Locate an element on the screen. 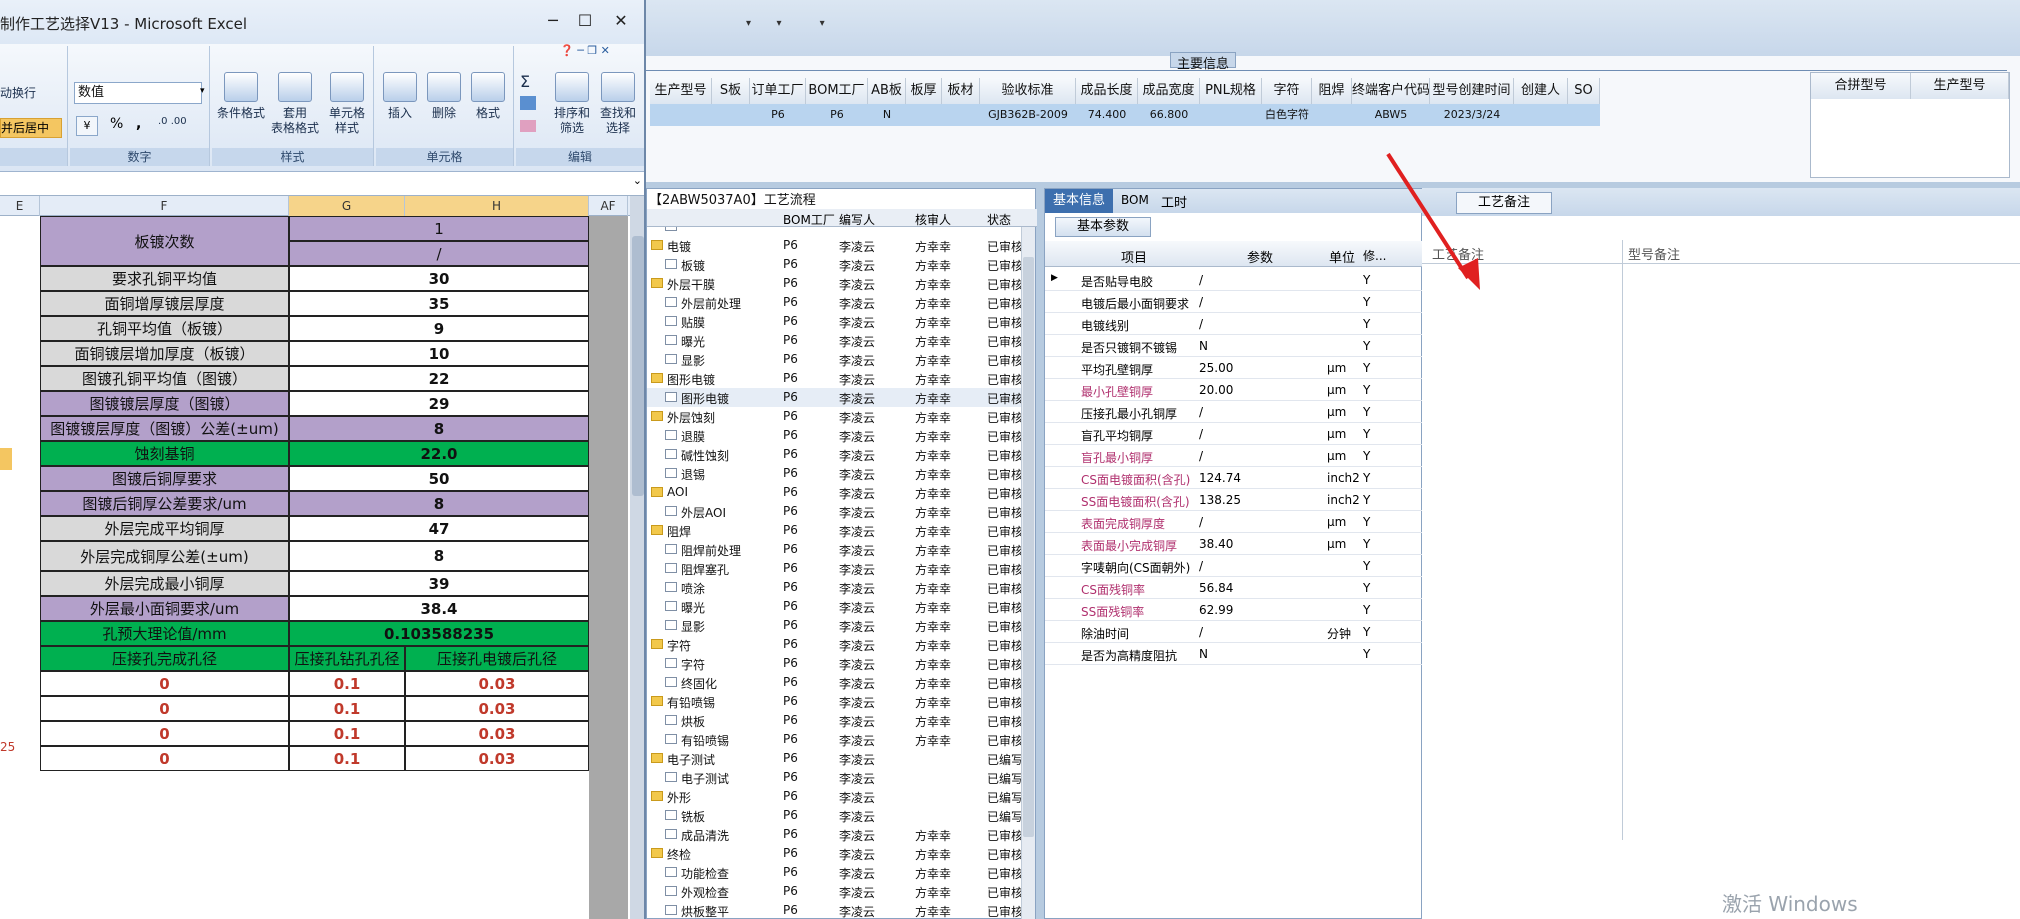  insert-button: 插入 is located at coordinates (400, 96).